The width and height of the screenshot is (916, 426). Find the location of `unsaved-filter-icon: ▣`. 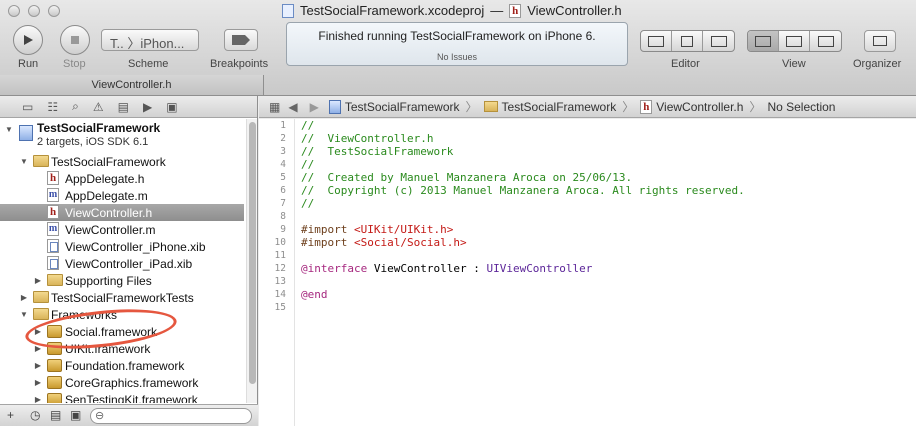

unsaved-filter-icon: ▣ is located at coordinates (75, 415).